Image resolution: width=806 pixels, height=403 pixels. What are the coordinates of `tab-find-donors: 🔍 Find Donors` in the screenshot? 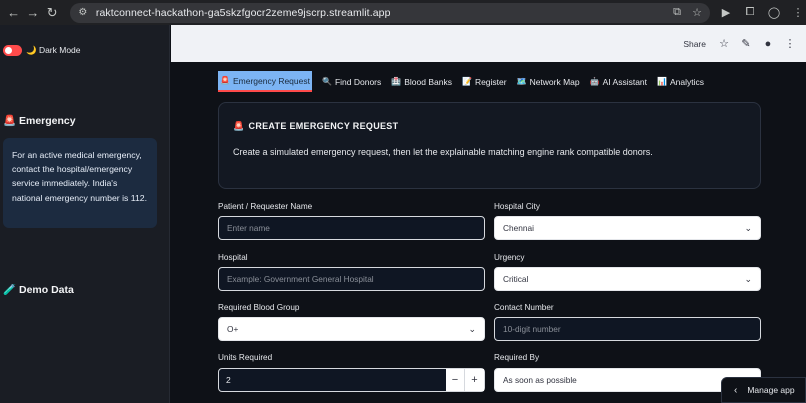 It's located at (351, 81).